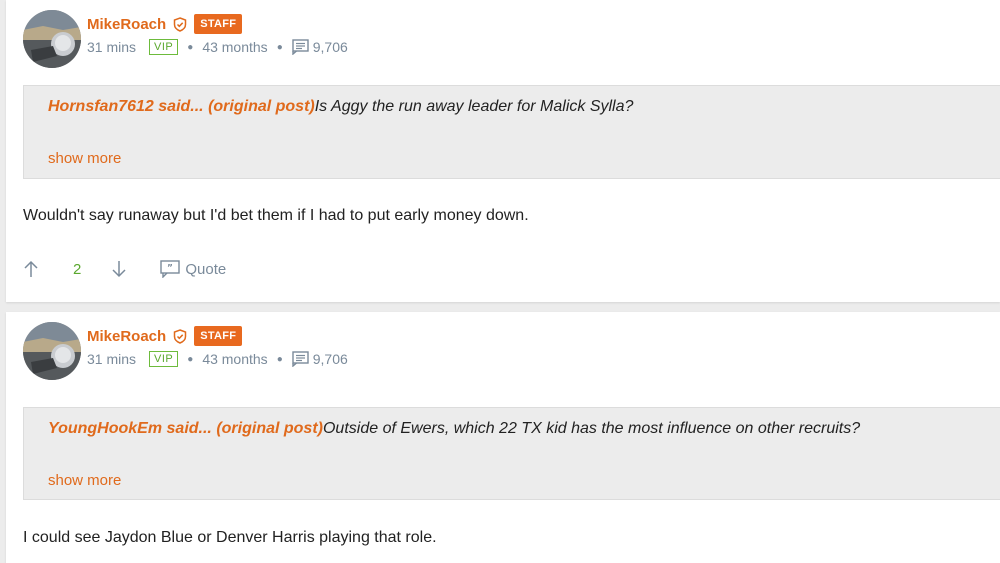 The height and width of the screenshot is (563, 1000). Describe the element at coordinates (77, 269) in the screenshot. I see `vote-count: 2` at that location.